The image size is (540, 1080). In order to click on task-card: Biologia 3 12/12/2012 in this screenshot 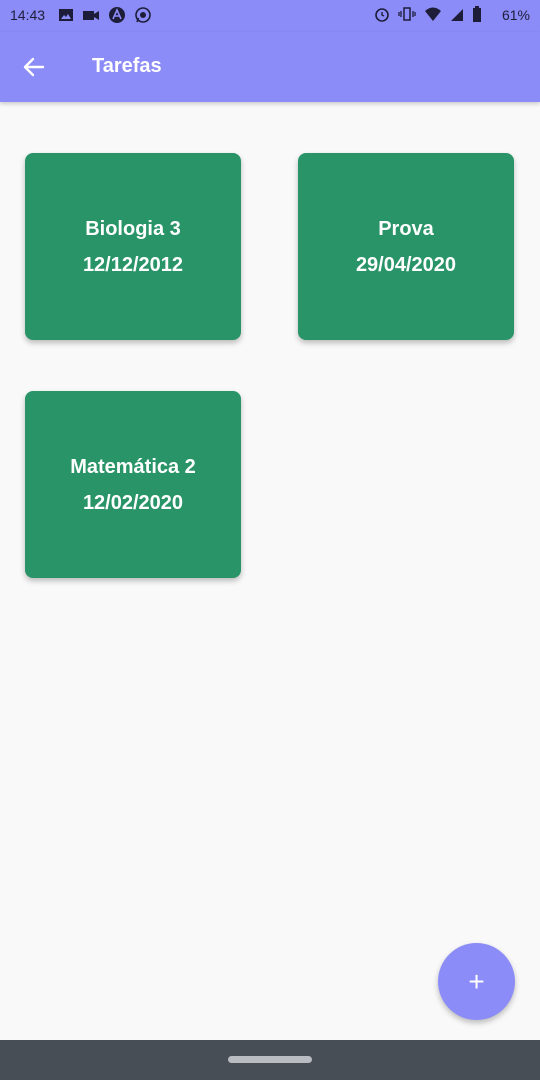, I will do `click(133, 246)`.